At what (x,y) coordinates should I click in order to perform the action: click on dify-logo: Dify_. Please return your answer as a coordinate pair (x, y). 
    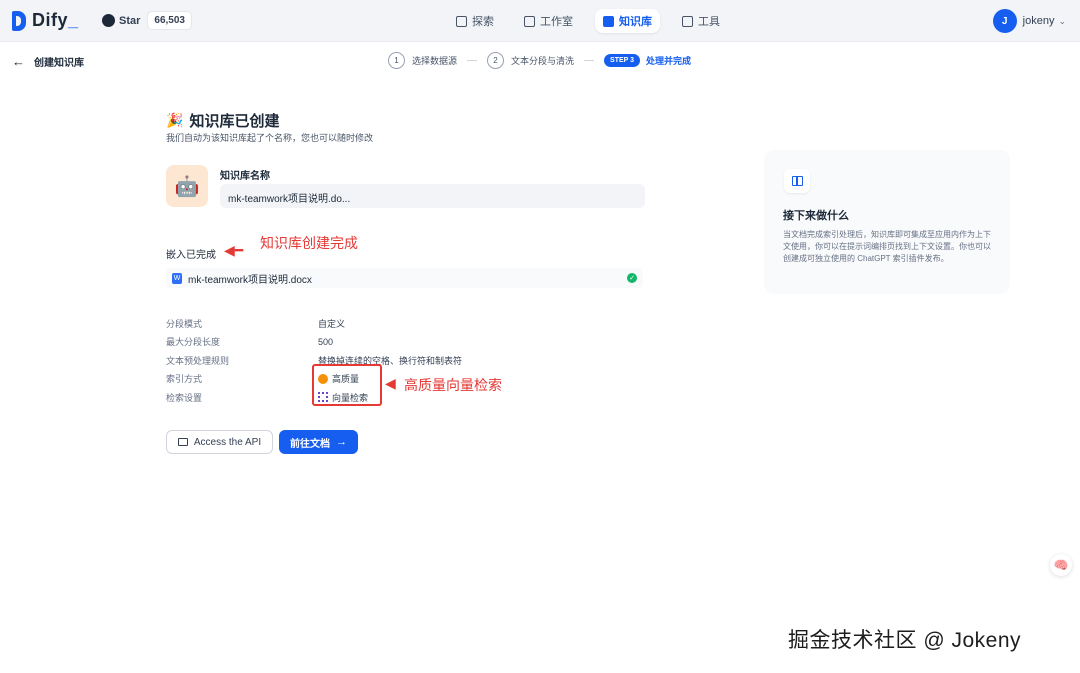
    Looking at the image, I should click on (45, 20).